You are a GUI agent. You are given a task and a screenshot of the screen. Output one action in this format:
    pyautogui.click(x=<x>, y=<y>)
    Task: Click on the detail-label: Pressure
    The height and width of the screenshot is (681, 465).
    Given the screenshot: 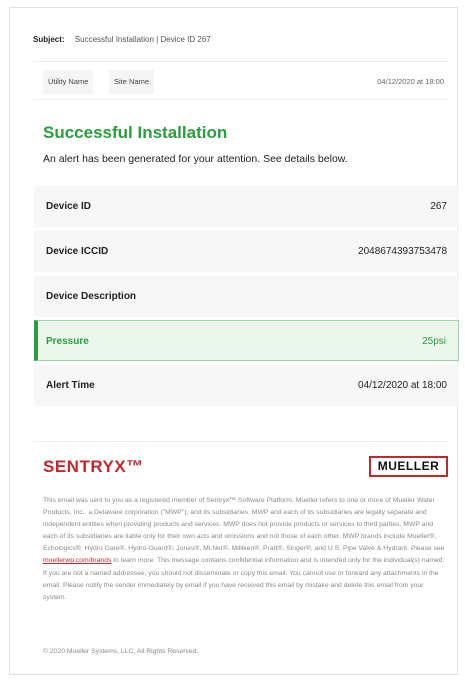 What is the action you would take?
    pyautogui.click(x=67, y=341)
    